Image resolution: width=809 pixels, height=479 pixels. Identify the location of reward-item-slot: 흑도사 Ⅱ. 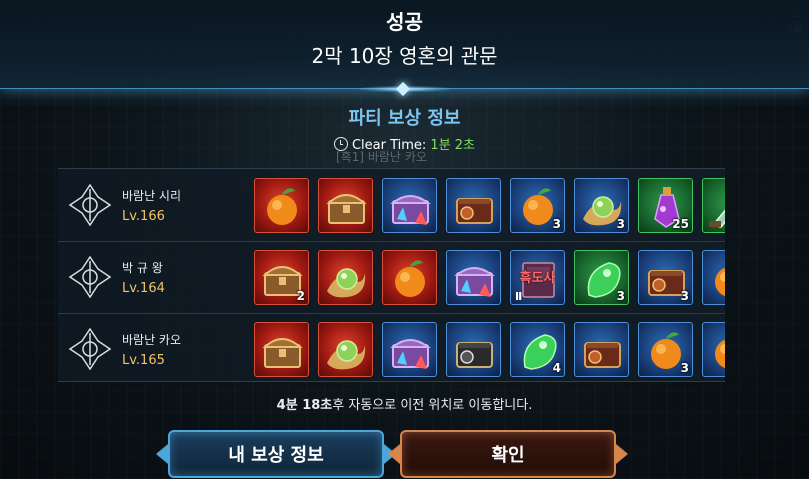
(537, 277).